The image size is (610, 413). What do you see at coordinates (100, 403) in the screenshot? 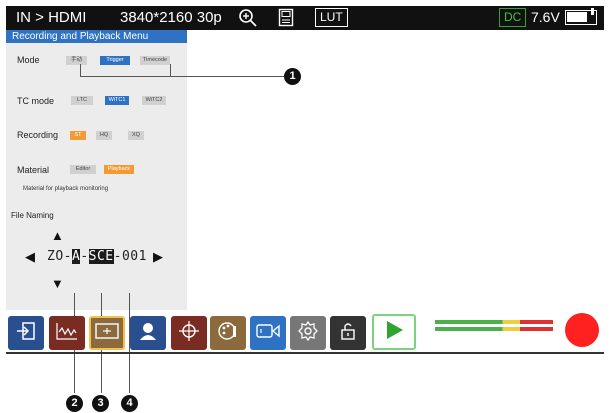
I see `callout-3: 3` at bounding box center [100, 403].